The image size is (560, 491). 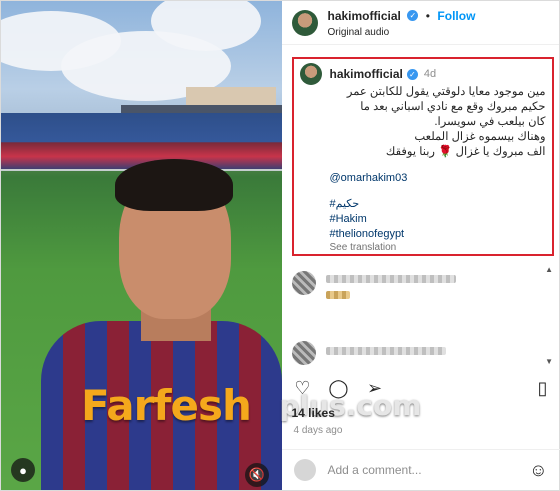 I want to click on mute-icon: 🔇, so click(x=257, y=475).